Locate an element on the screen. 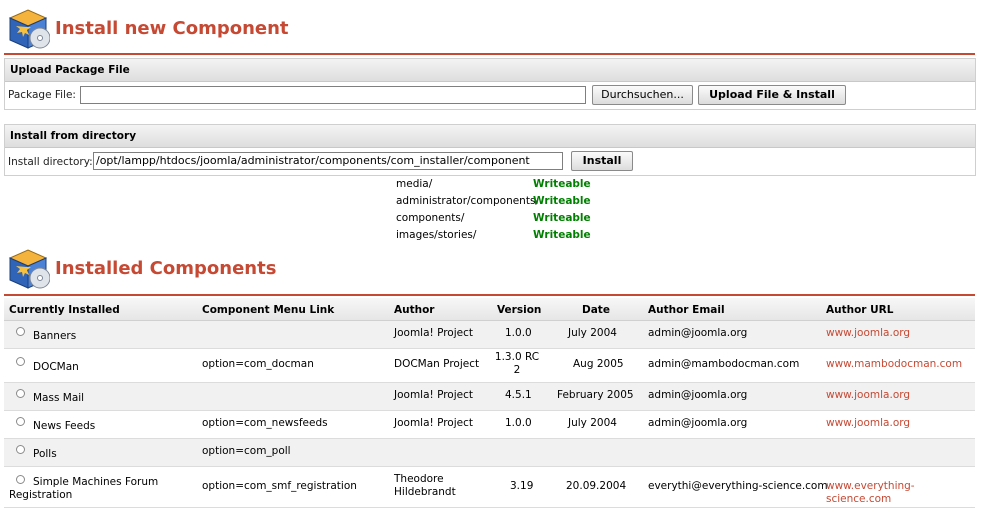  page-title: Install new Component is located at coordinates (172, 28).